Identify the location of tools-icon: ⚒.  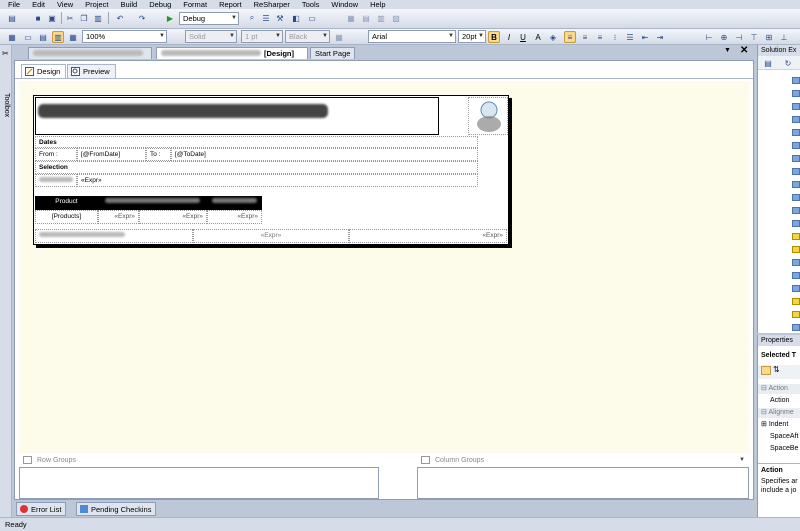
(280, 18).